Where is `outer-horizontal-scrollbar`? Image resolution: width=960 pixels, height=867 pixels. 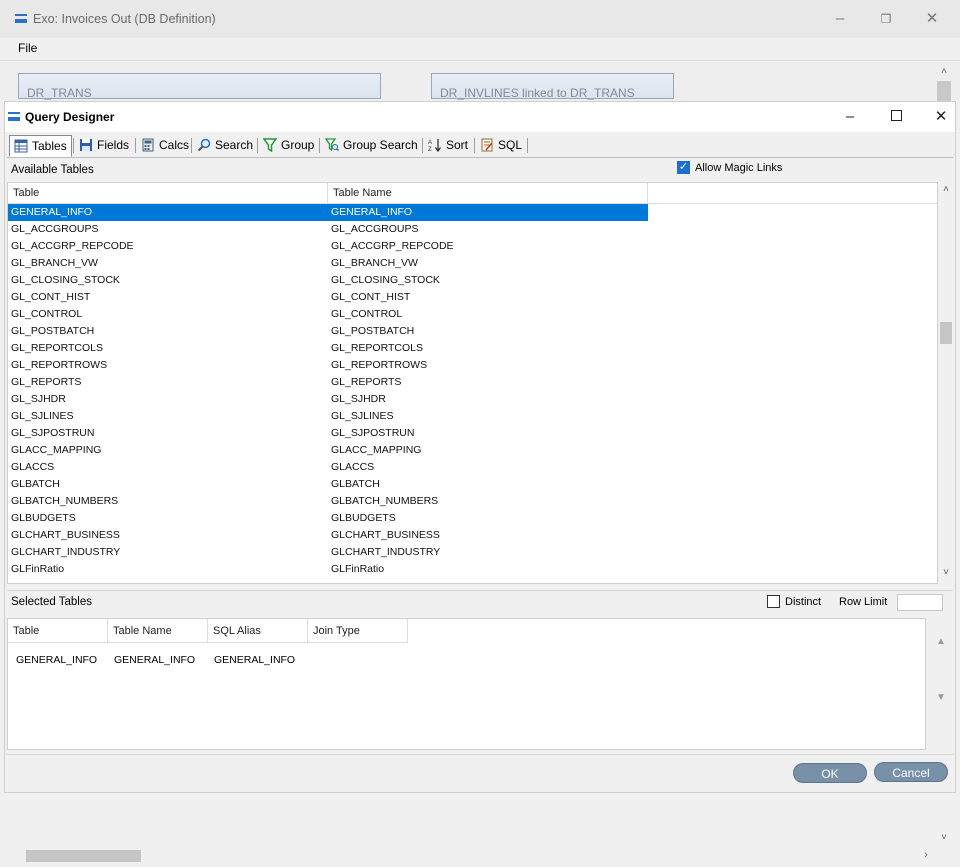
outer-horizontal-scrollbar is located at coordinates (464, 856).